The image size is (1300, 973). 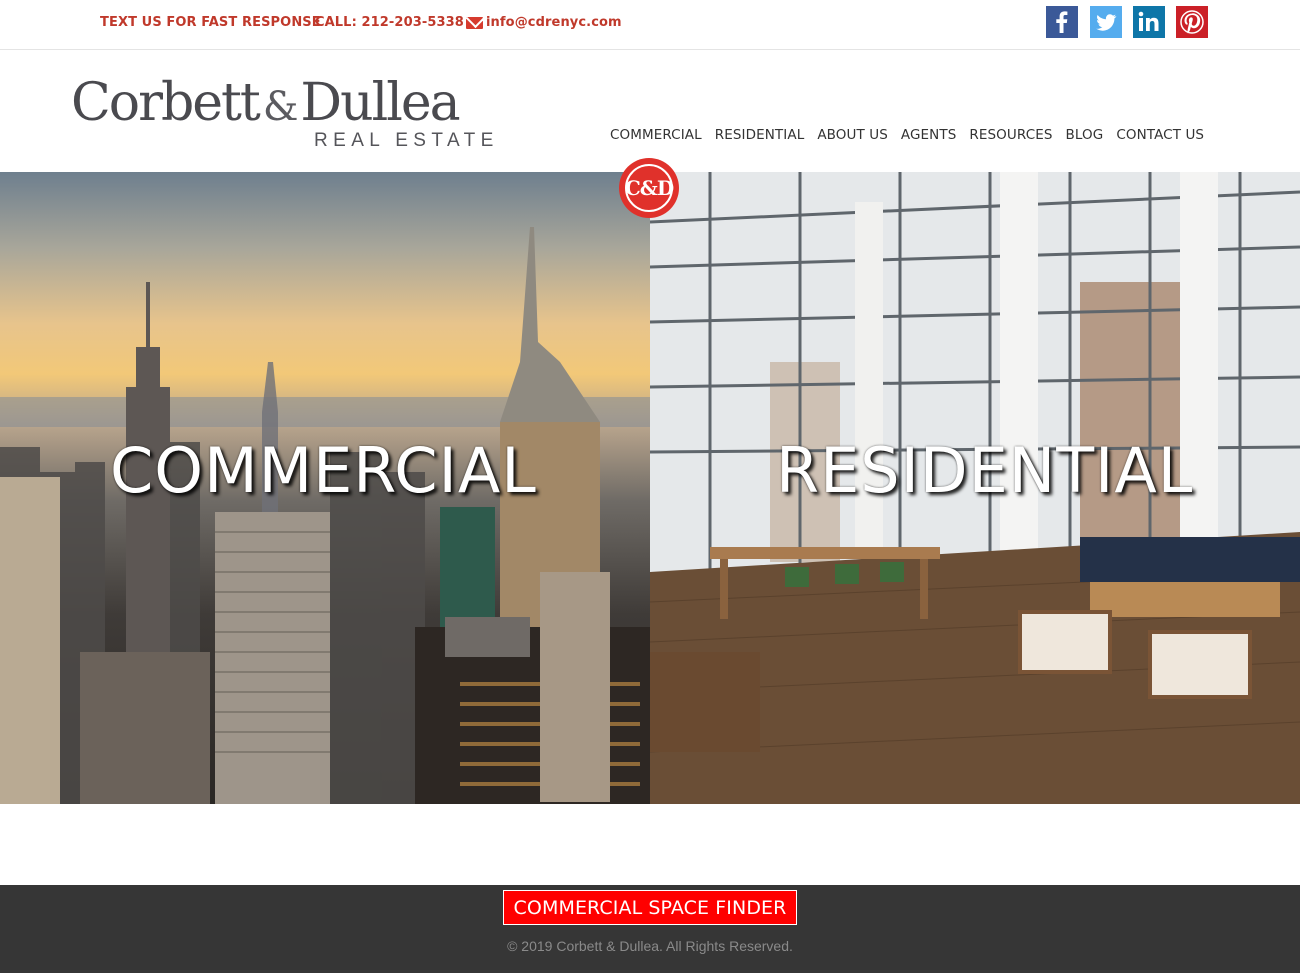 I want to click on facebook-icon, so click(x=1062, y=22).